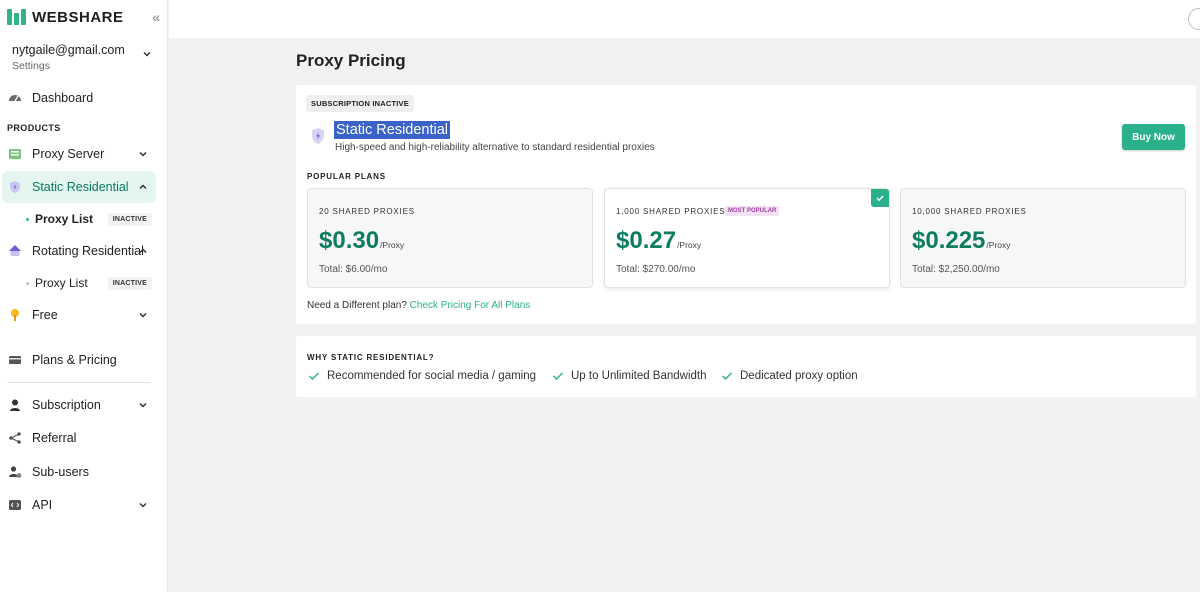 The width and height of the screenshot is (1200, 592). Describe the element at coordinates (42, 505) in the screenshot. I see `sidebar-item-label: API` at that location.